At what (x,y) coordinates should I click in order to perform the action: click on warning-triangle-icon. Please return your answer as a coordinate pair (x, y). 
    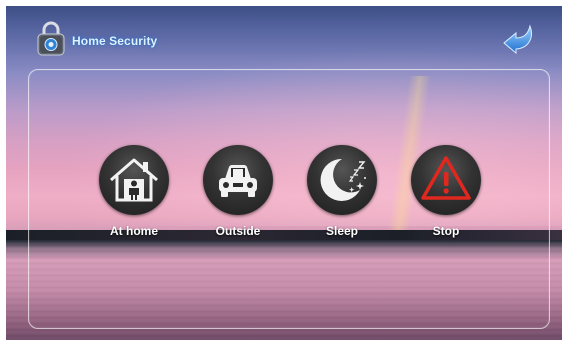
    Looking at the image, I should click on (446, 178).